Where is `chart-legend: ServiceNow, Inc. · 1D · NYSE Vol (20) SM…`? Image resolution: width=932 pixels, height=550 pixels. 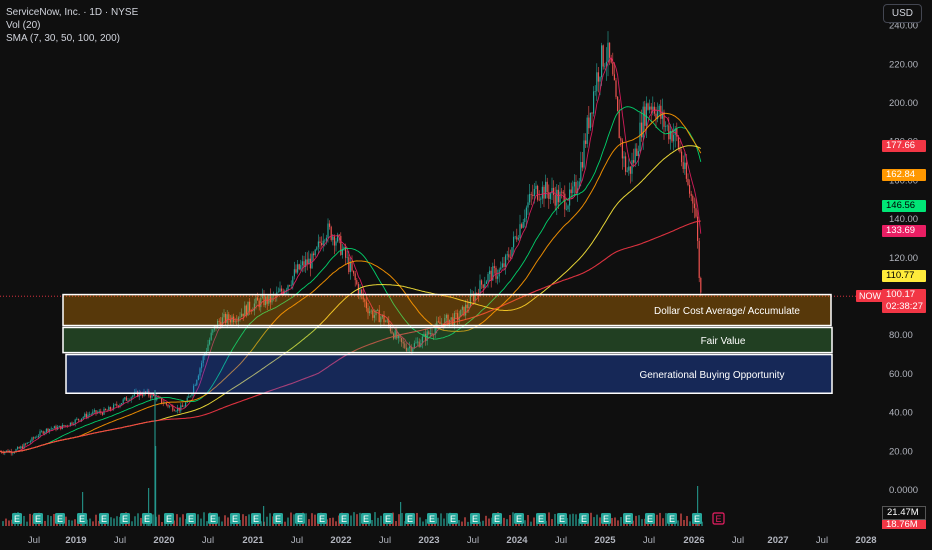
chart-legend: ServiceNow, Inc. · 1D · NYSE Vol (20) SM… is located at coordinates (72, 25).